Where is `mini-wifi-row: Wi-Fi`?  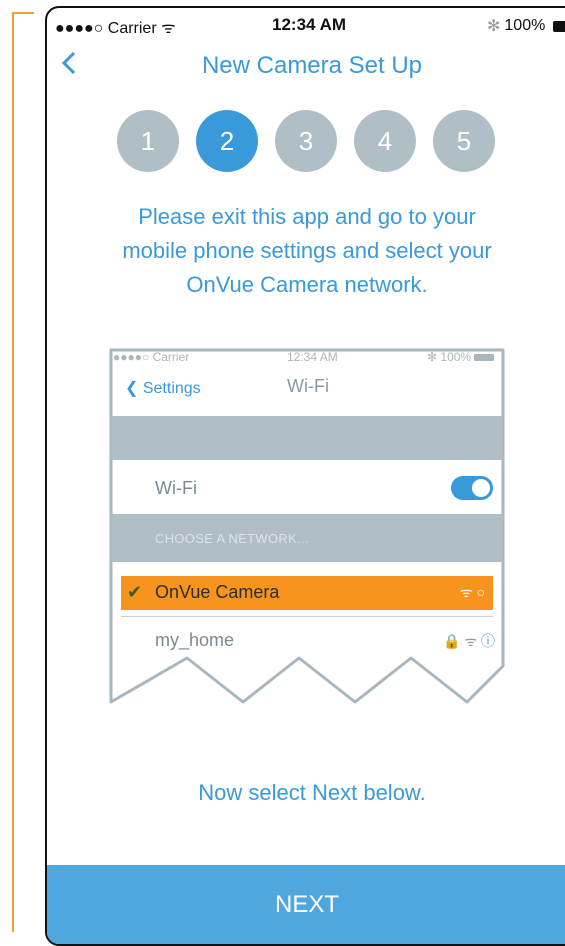
mini-wifi-row: Wi-Fi is located at coordinates (307, 487).